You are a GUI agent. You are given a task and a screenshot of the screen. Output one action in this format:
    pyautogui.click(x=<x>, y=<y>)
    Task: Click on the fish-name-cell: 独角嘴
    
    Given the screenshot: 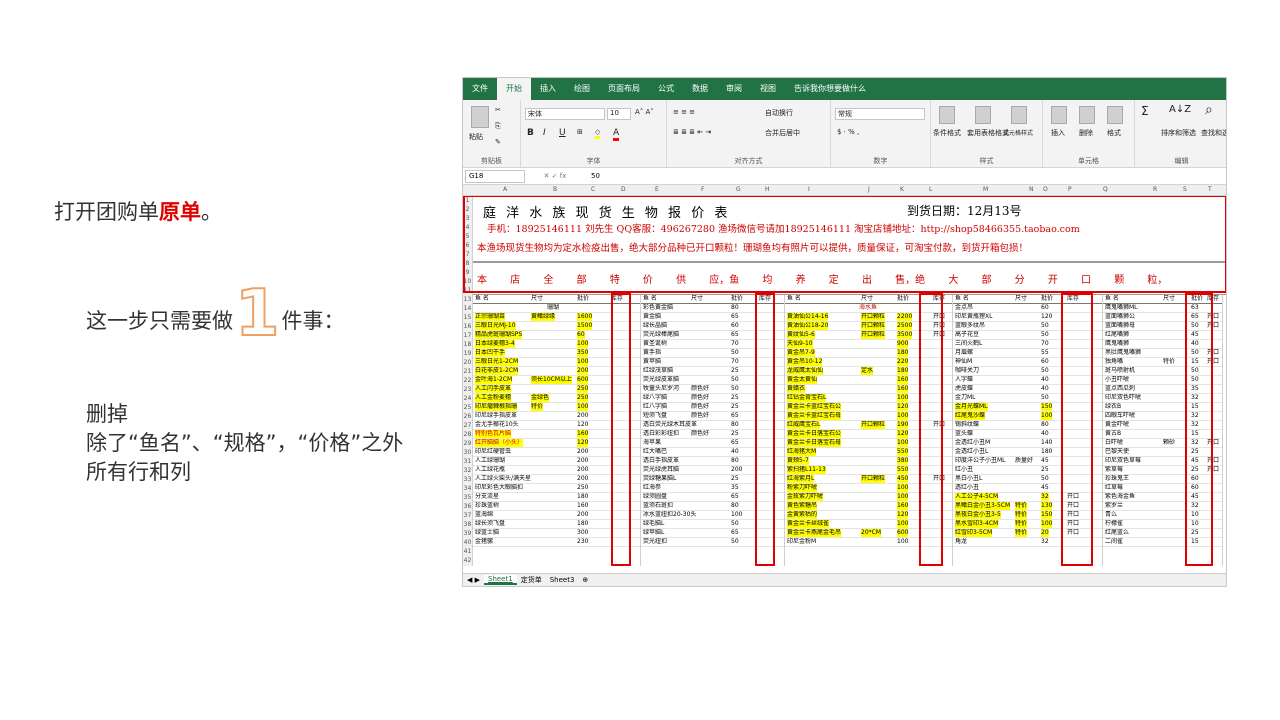 What is the action you would take?
    pyautogui.click(x=1114, y=362)
    